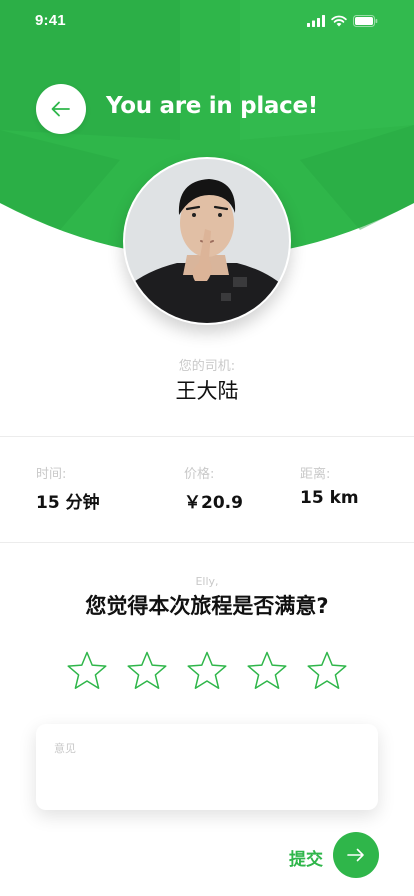  I want to click on battery-icon, so click(365, 21).